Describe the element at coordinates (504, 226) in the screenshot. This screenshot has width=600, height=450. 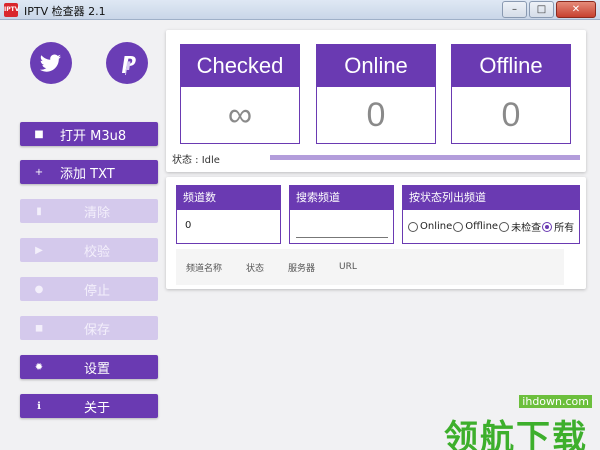
I see `radio-unchecked-dot` at that location.